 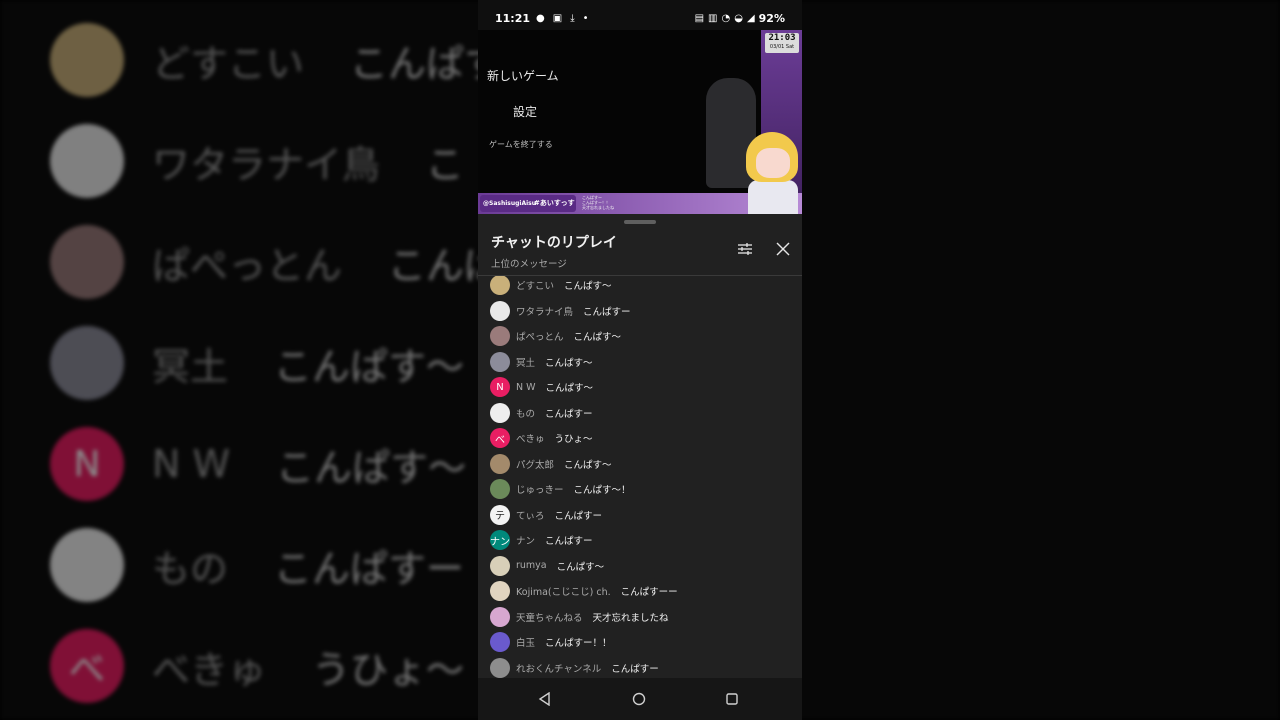 I want to click on status-right-icons: ▤ ▥ ◔ ◒ ◢ 92%, so click(x=740, y=18).